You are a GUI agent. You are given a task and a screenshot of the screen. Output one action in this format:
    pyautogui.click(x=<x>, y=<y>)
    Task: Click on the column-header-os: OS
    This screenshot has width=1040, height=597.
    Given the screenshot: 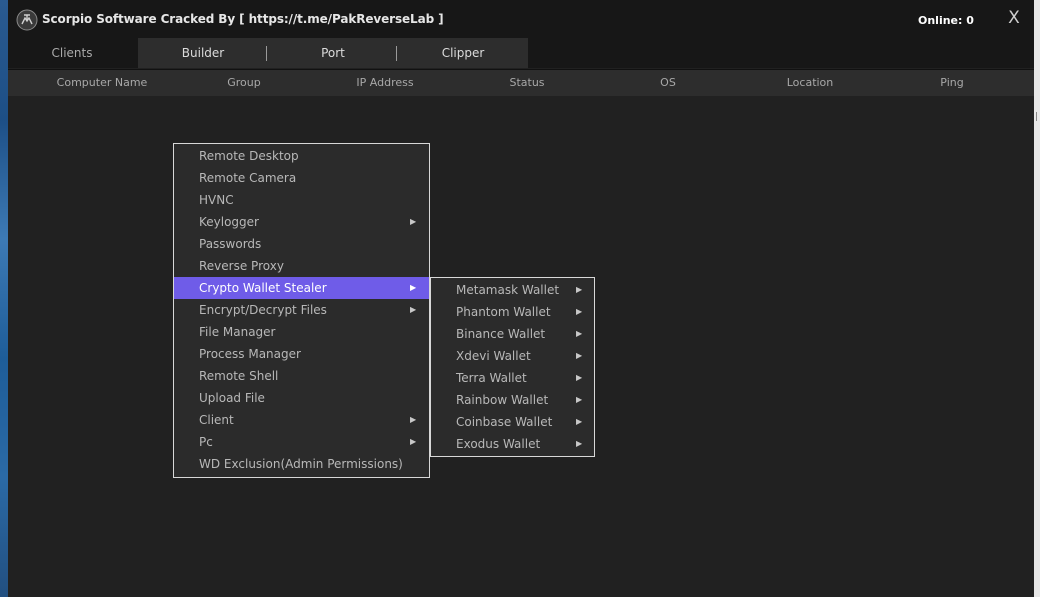 What is the action you would take?
    pyautogui.click(x=668, y=82)
    